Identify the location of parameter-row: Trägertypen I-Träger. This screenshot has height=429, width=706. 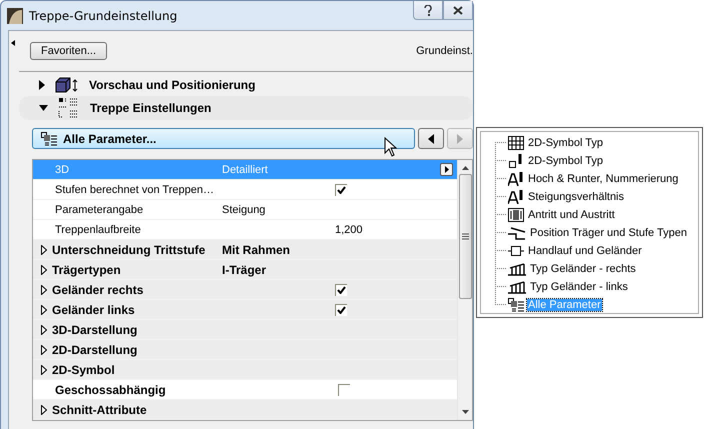
(245, 270).